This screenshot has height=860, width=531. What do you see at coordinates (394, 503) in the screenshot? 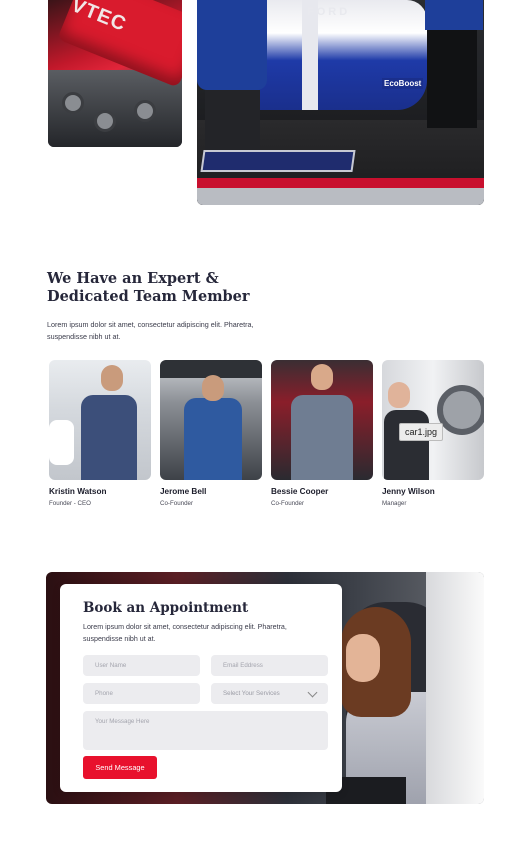
I see `team-member-role: Manager` at bounding box center [394, 503].